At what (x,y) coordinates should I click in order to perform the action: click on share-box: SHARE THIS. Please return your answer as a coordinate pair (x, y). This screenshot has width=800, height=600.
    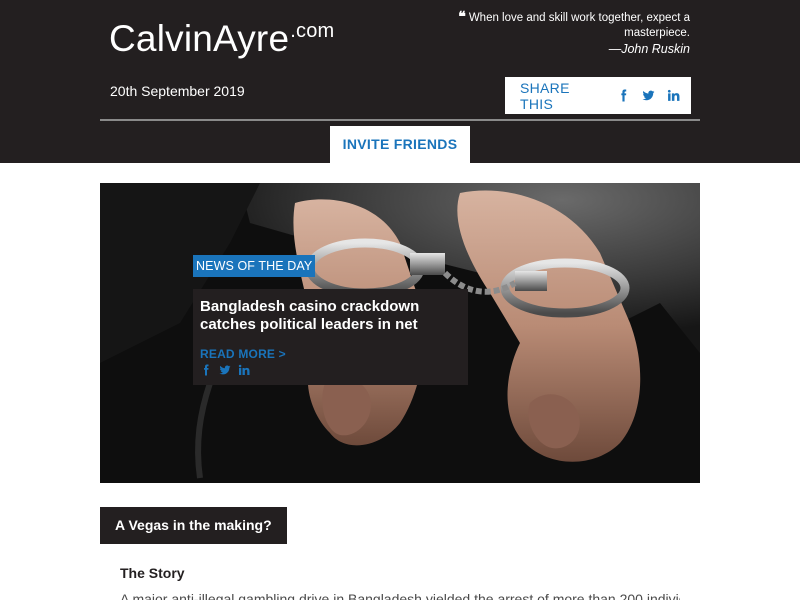
    Looking at the image, I should click on (598, 95).